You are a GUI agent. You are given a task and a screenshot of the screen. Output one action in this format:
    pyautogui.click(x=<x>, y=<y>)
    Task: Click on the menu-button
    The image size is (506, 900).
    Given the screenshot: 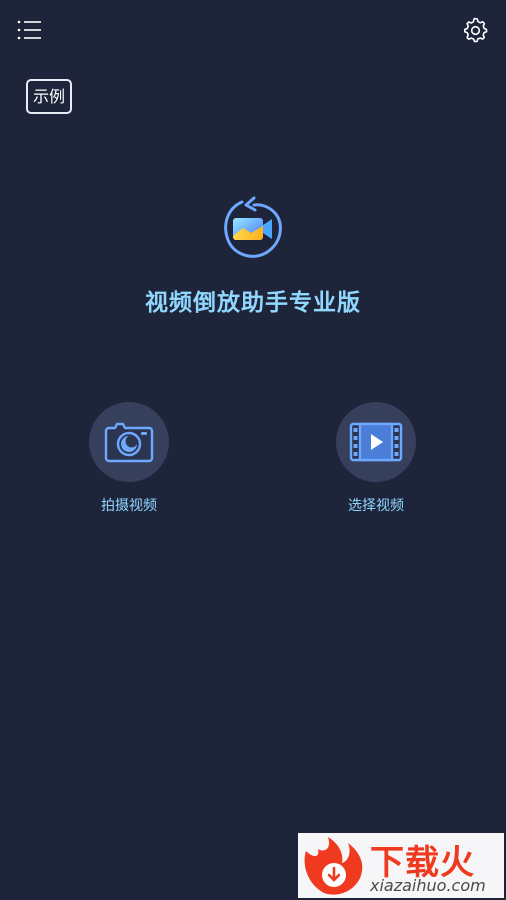 What is the action you would take?
    pyautogui.click(x=30, y=30)
    